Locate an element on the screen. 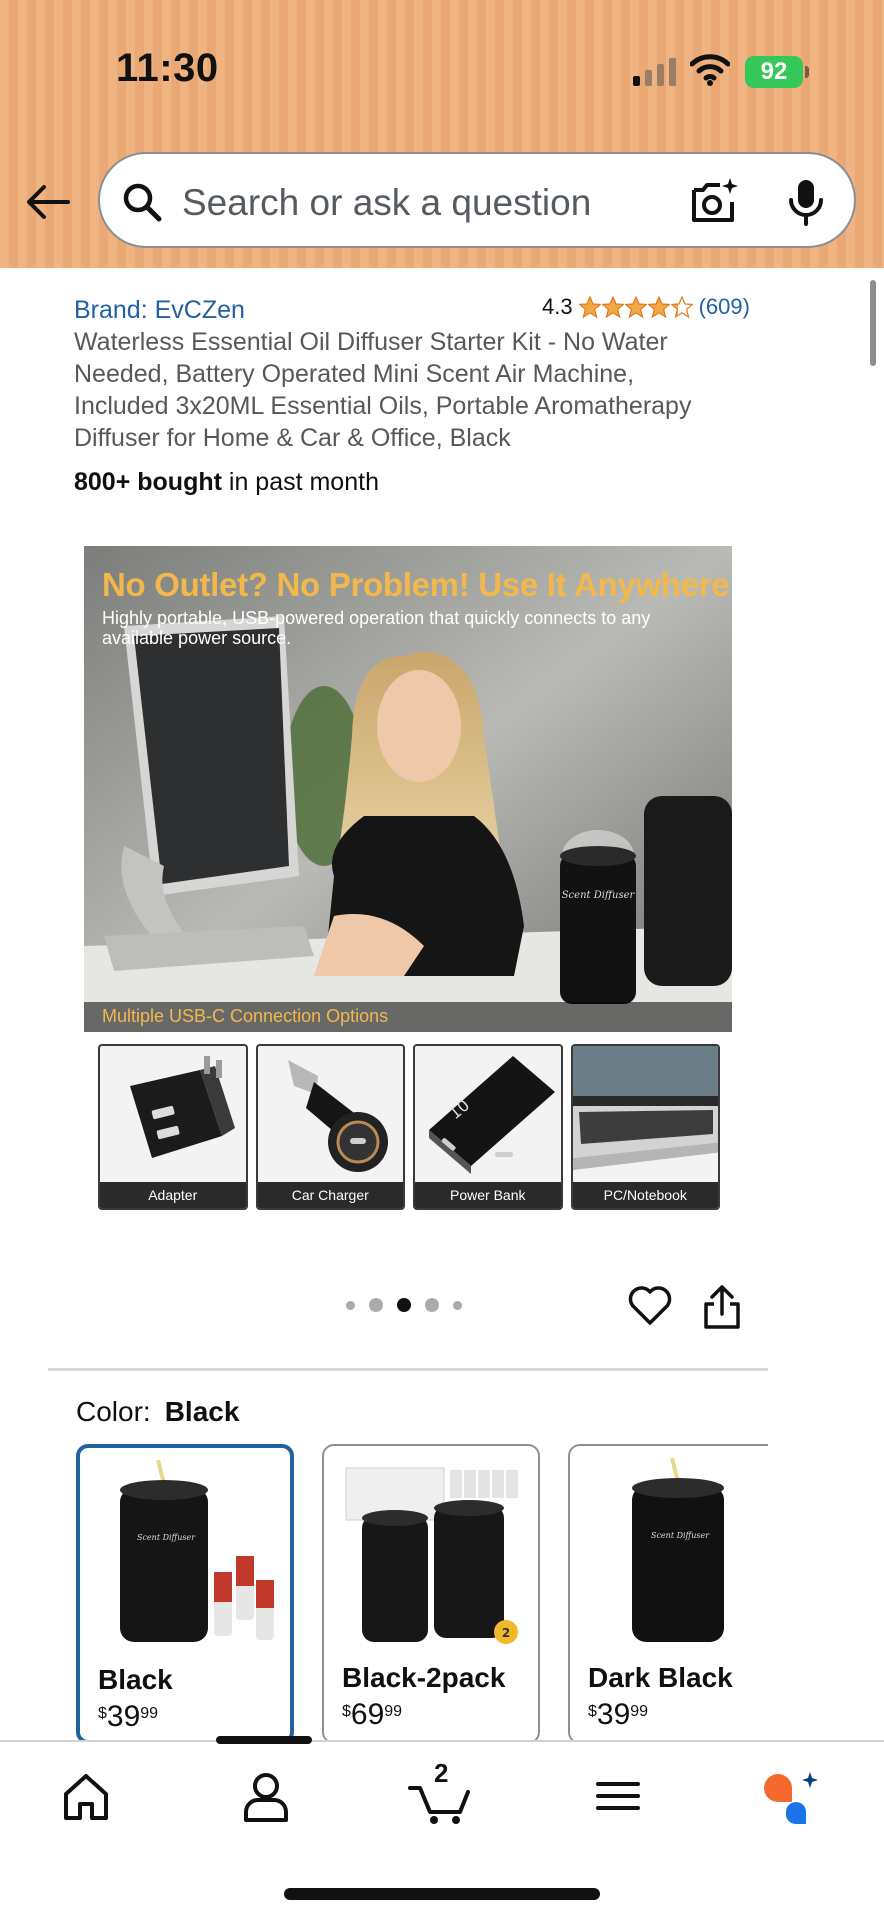 This screenshot has width=884, height=1920. rufus-ai-icon is located at coordinates (790, 1796).